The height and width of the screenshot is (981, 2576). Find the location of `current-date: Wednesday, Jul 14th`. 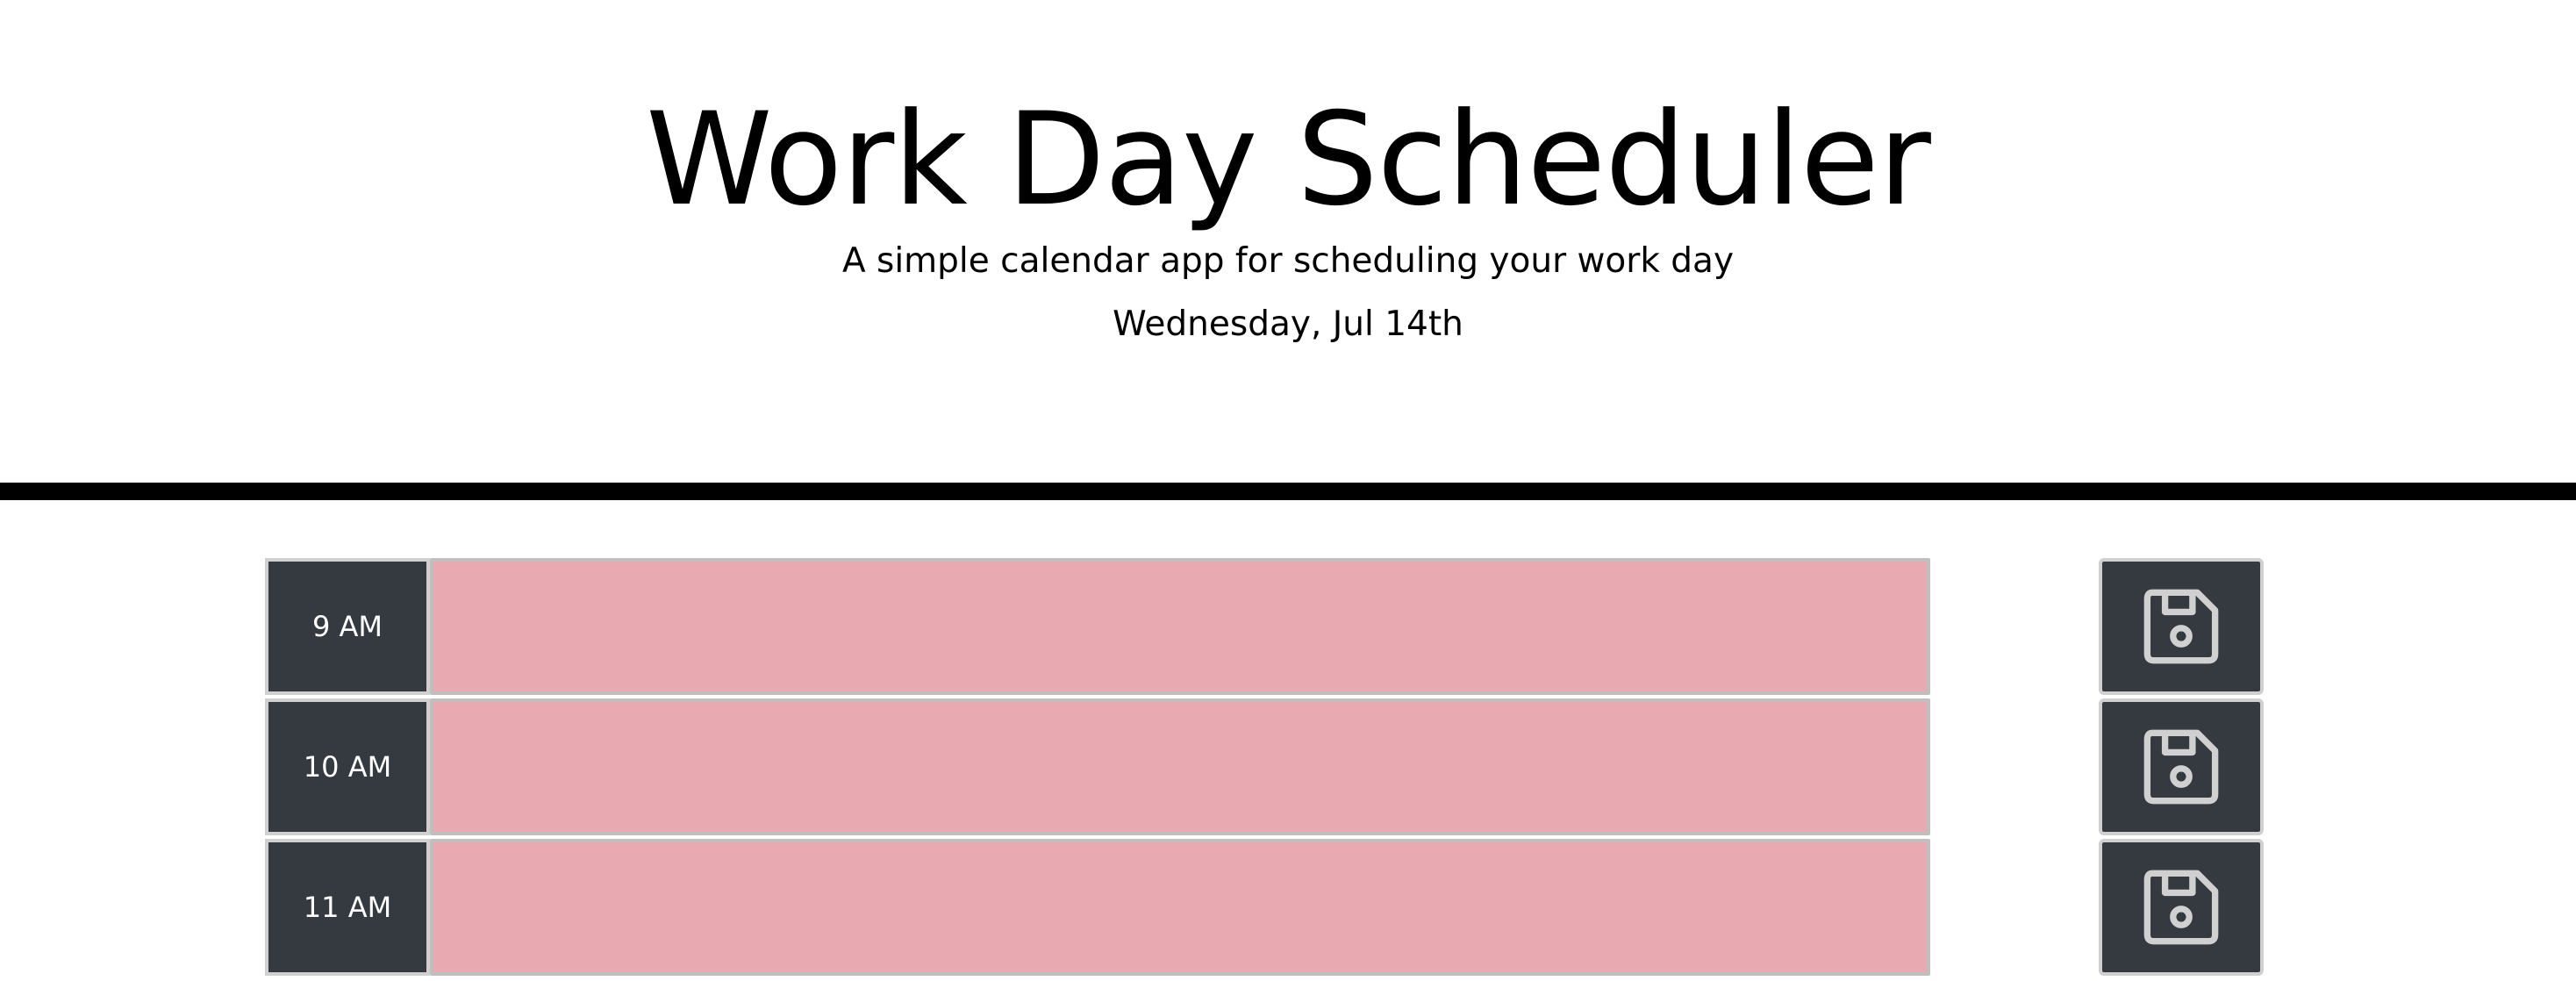

current-date: Wednesday, Jul 14th is located at coordinates (1288, 324).